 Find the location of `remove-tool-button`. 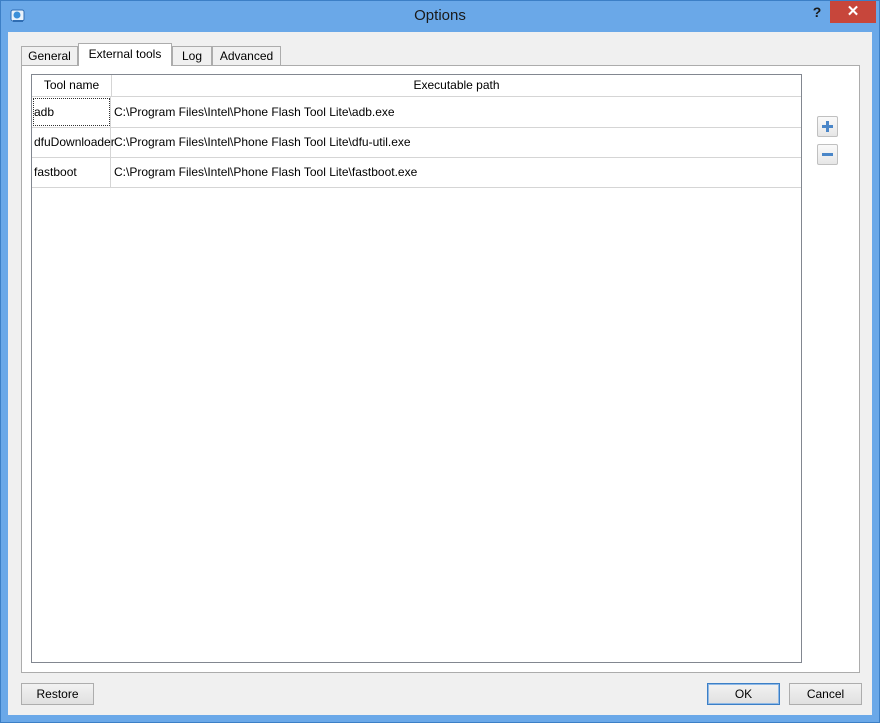

remove-tool-button is located at coordinates (827, 154).